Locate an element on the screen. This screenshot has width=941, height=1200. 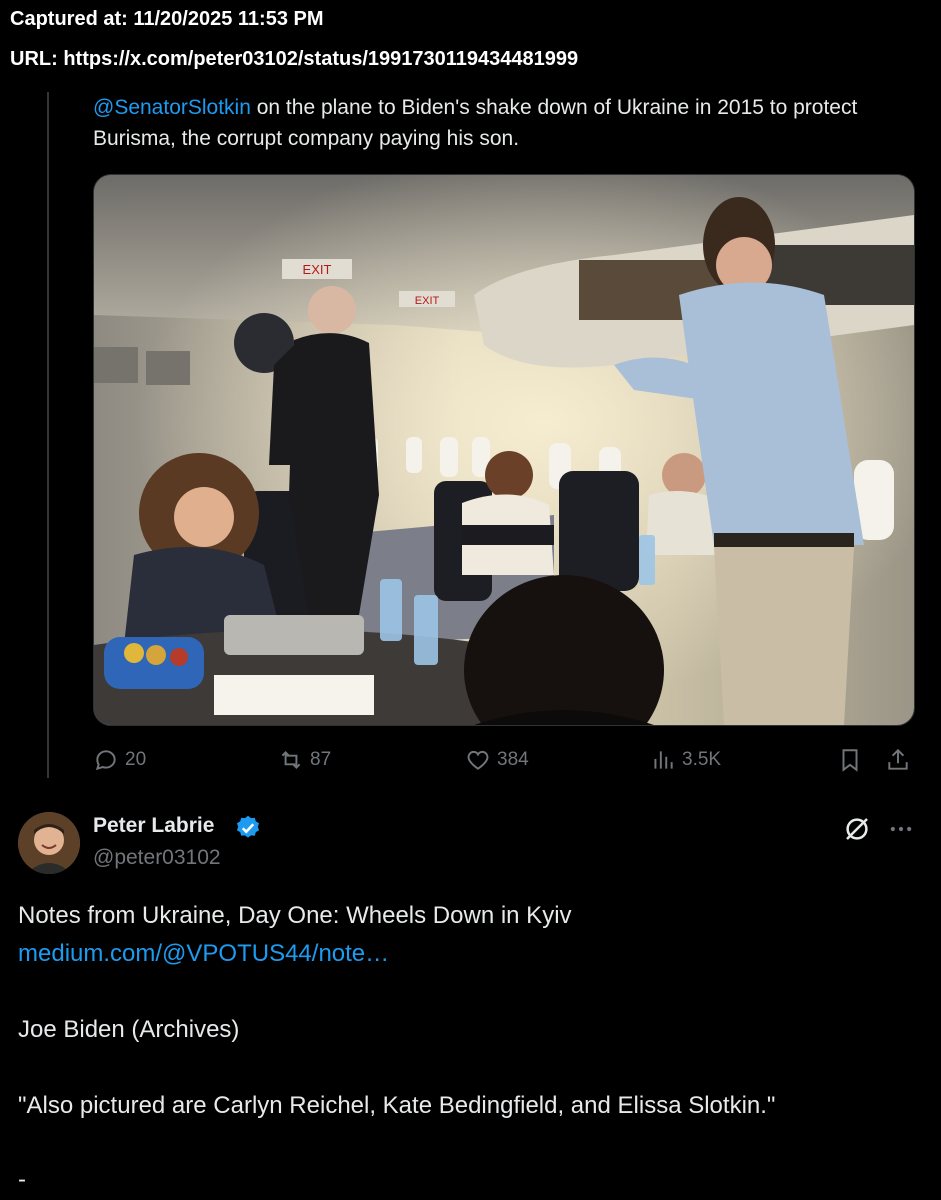
views-count: 3.5K is located at coordinates (702, 759).